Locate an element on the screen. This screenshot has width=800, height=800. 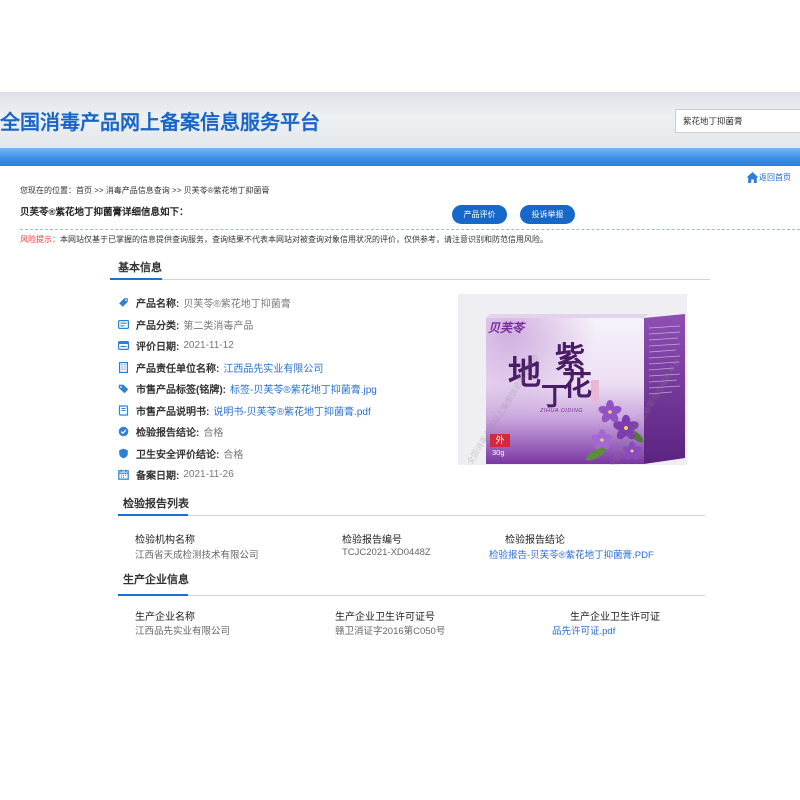
field-filing-date: 备案日期: 2021-11-26 is located at coordinates (285, 475).